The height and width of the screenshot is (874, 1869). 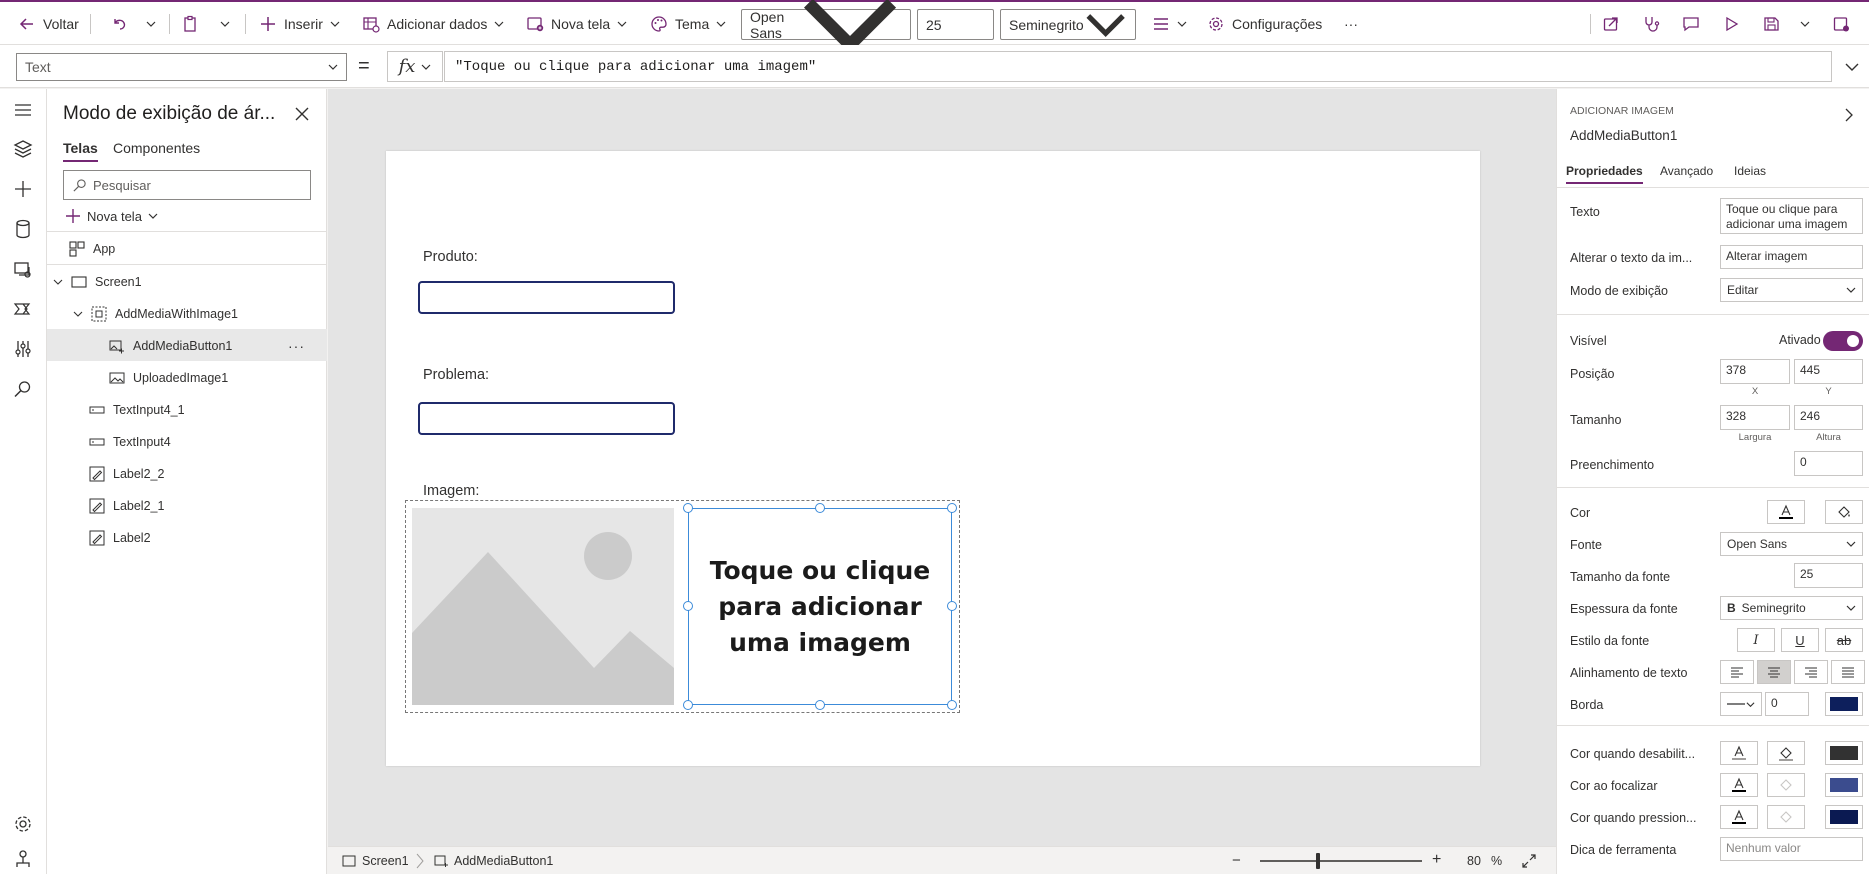 I want to click on italic-button: I, so click(x=1756, y=640).